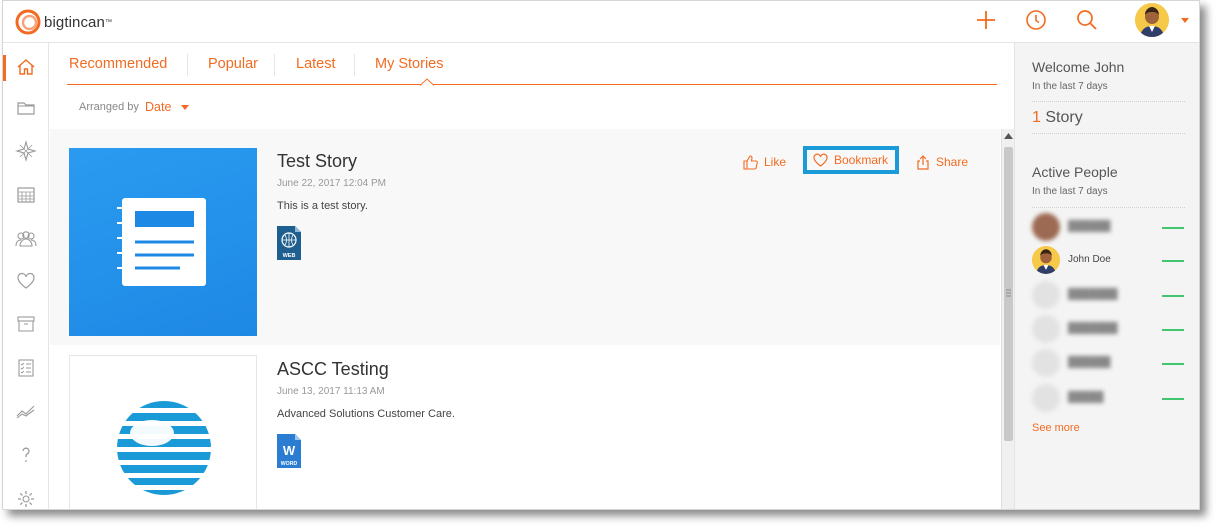 The height and width of the screenshot is (528, 1218). Describe the element at coordinates (861, 160) in the screenshot. I see `bookmark-label: Bookmark` at that location.